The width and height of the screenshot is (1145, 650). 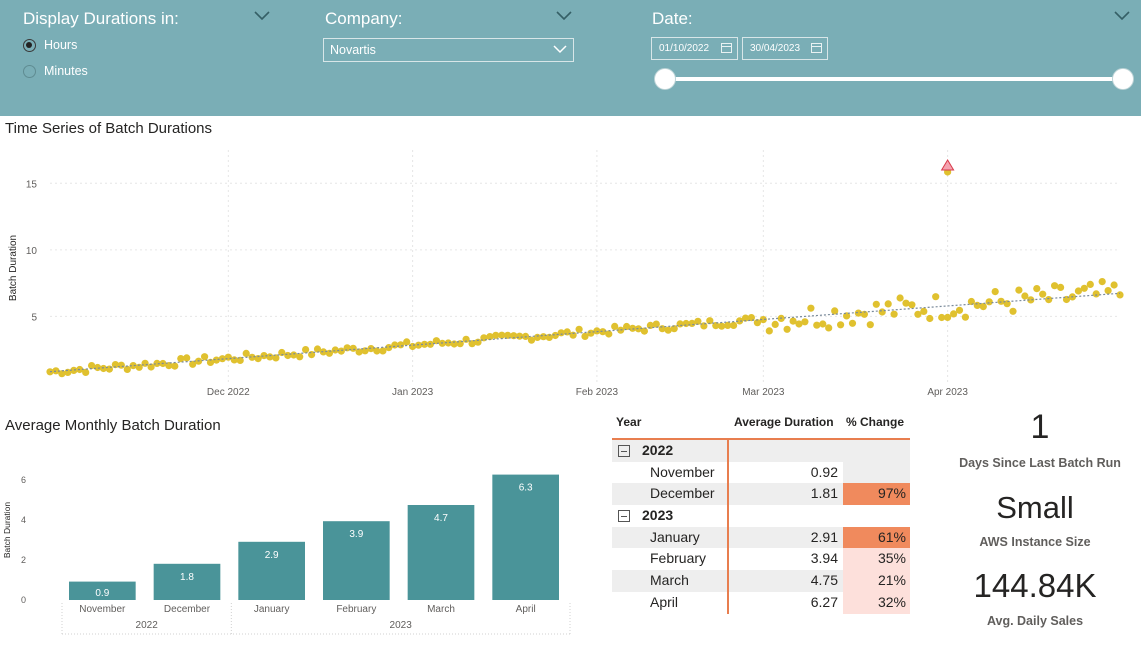 What do you see at coordinates (761, 516) in the screenshot?
I see `table-group-row: 2023` at bounding box center [761, 516].